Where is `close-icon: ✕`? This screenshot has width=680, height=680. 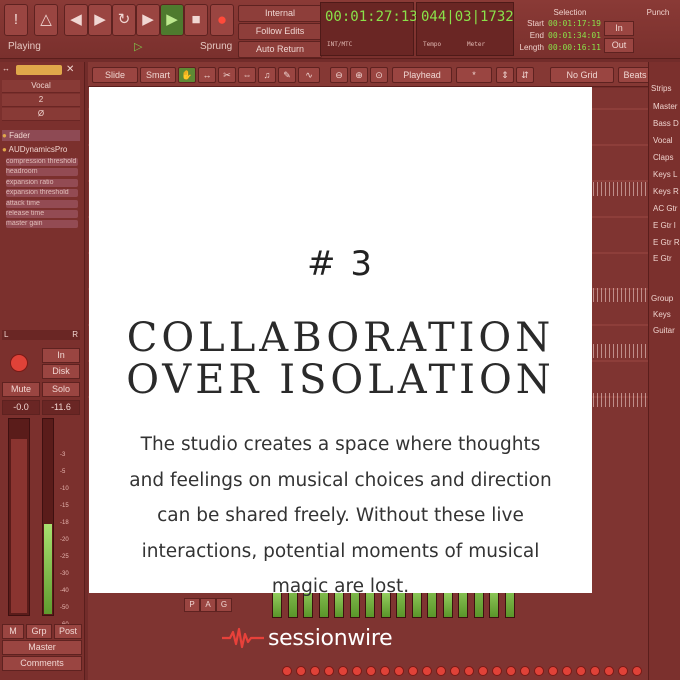
close-icon: ✕ is located at coordinates (70, 69).